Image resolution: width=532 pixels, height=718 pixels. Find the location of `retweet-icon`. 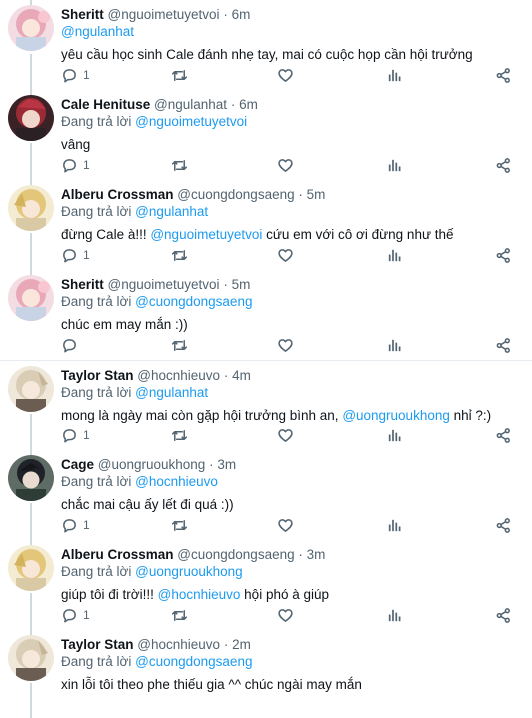

retweet-icon is located at coordinates (179, 255).